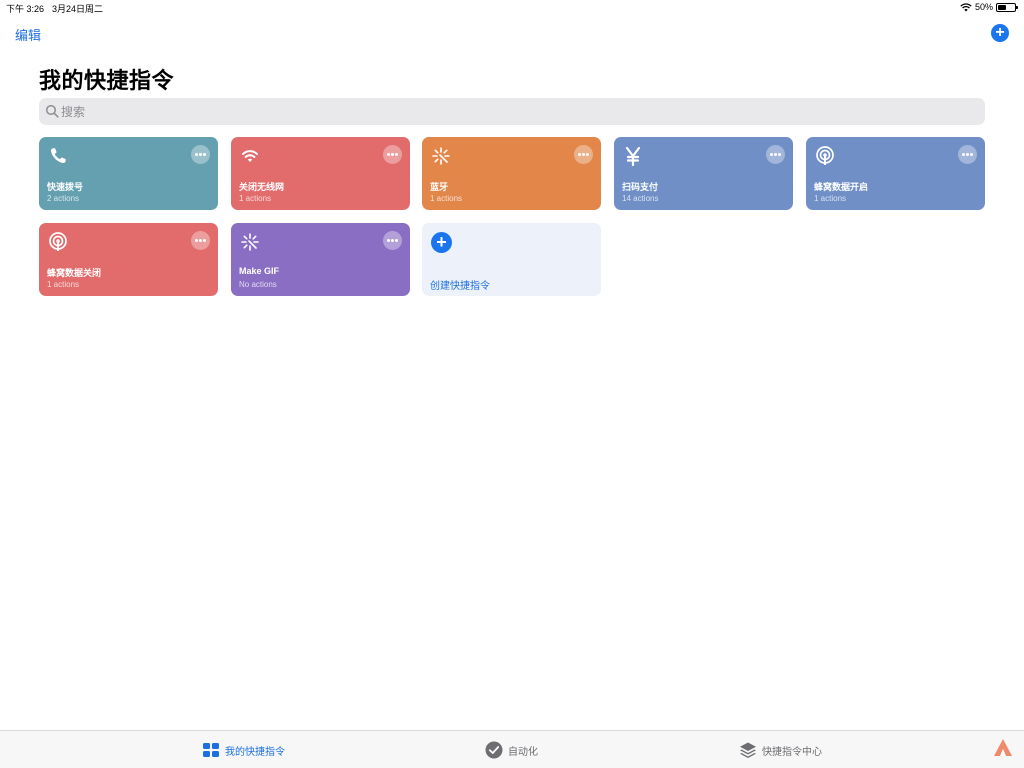  Describe the element at coordinates (640, 187) in the screenshot. I see `shortcut-name: 扫码支付` at that location.